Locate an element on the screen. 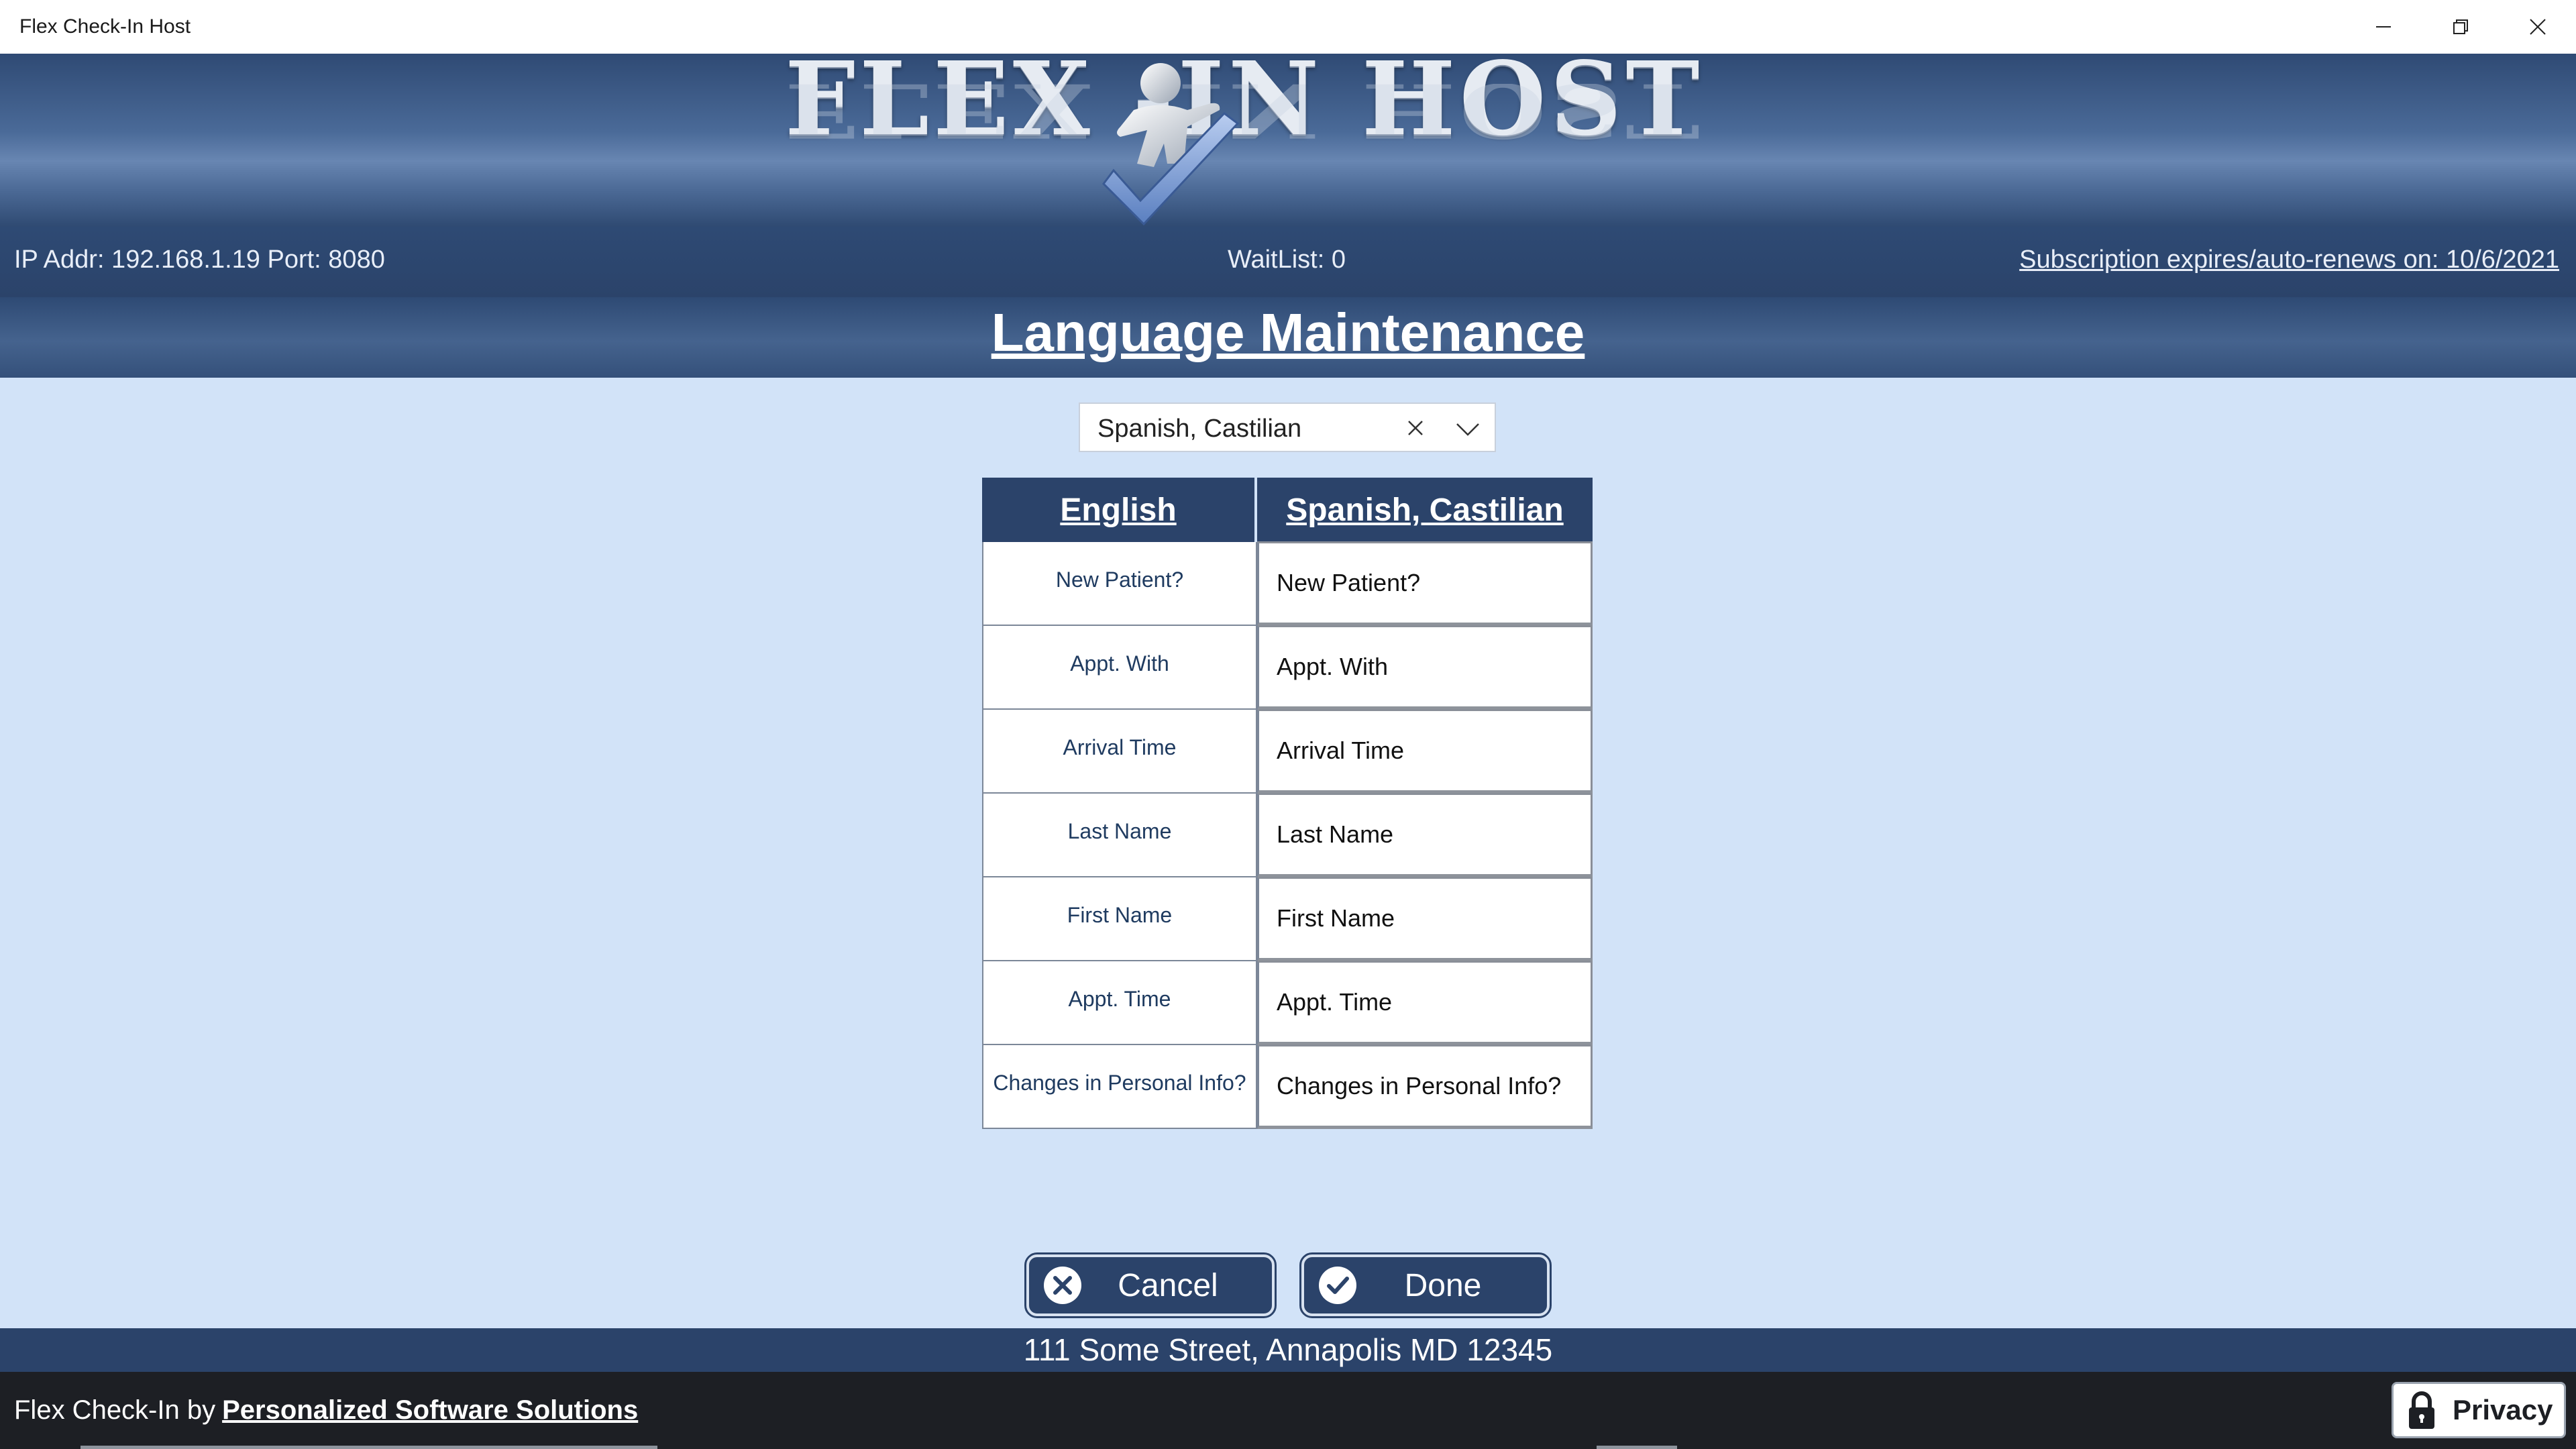 This screenshot has width=2576, height=1449. close-button is located at coordinates (2537, 27).